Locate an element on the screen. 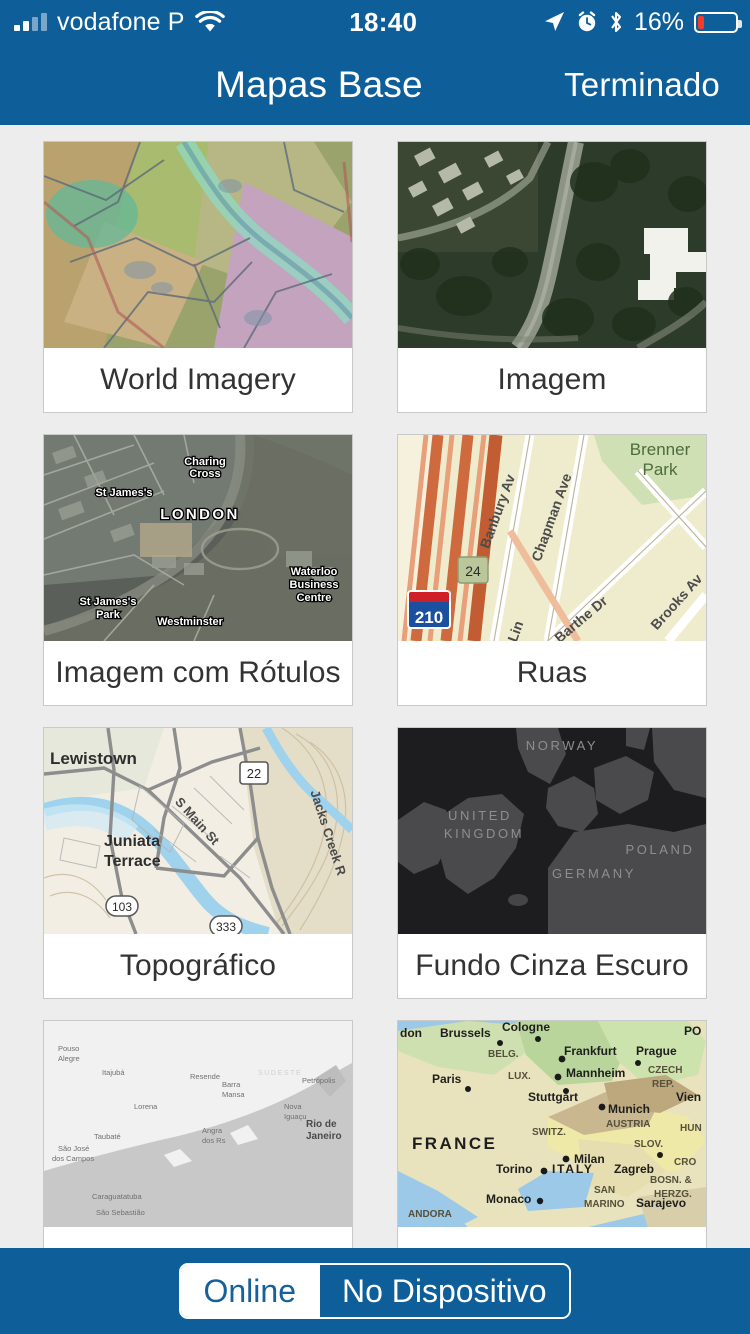 Image resolution: width=750 pixels, height=1334 pixels. svg-text: Munich is located at coordinates (629, 1109).